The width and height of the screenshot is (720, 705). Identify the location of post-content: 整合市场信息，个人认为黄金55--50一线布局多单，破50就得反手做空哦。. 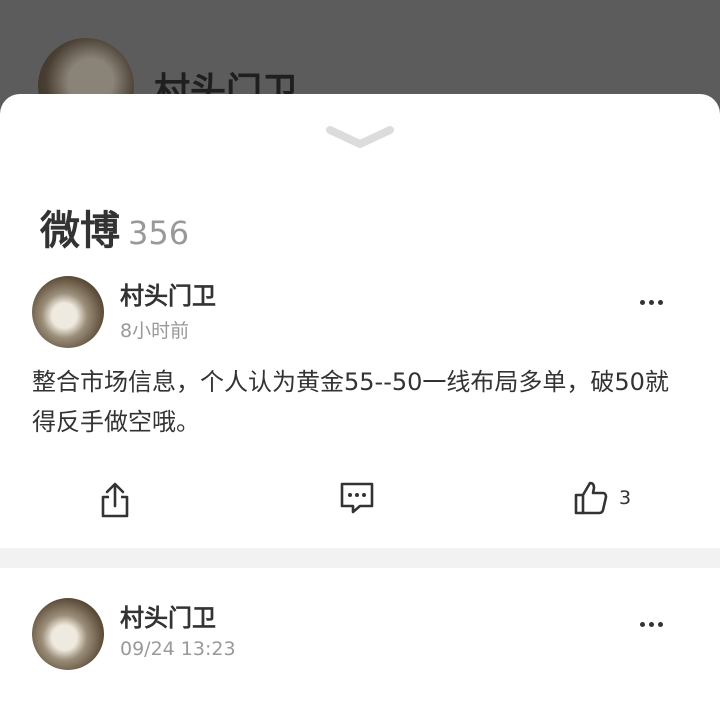
(362, 402).